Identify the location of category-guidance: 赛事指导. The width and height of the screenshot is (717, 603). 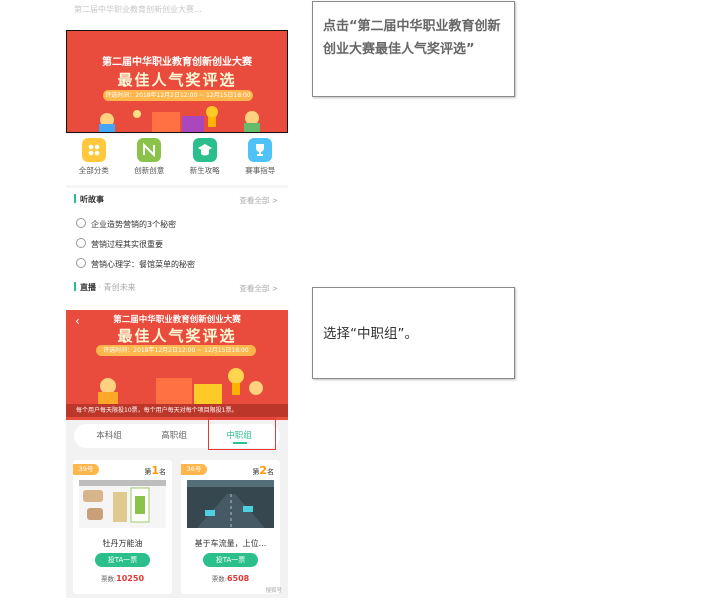
(260, 160).